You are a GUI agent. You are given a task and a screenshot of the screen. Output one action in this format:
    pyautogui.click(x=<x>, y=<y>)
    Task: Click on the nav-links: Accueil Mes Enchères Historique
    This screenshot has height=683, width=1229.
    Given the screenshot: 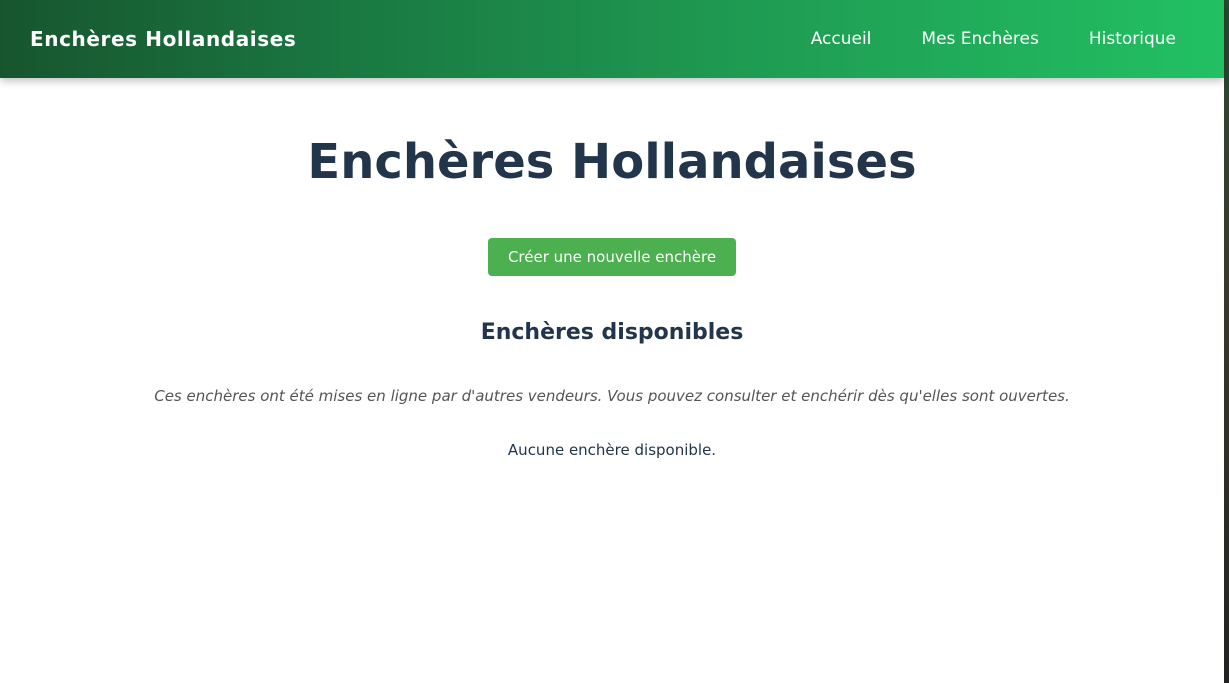 What is the action you would take?
    pyautogui.click(x=968, y=39)
    